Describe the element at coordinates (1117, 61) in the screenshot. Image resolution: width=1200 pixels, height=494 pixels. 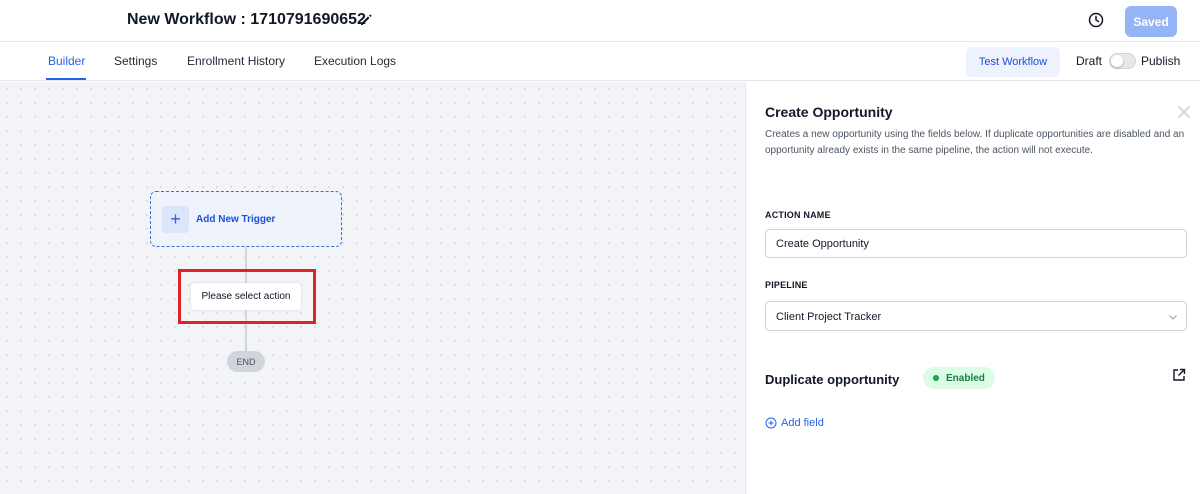
I see `toggle-knob` at that location.